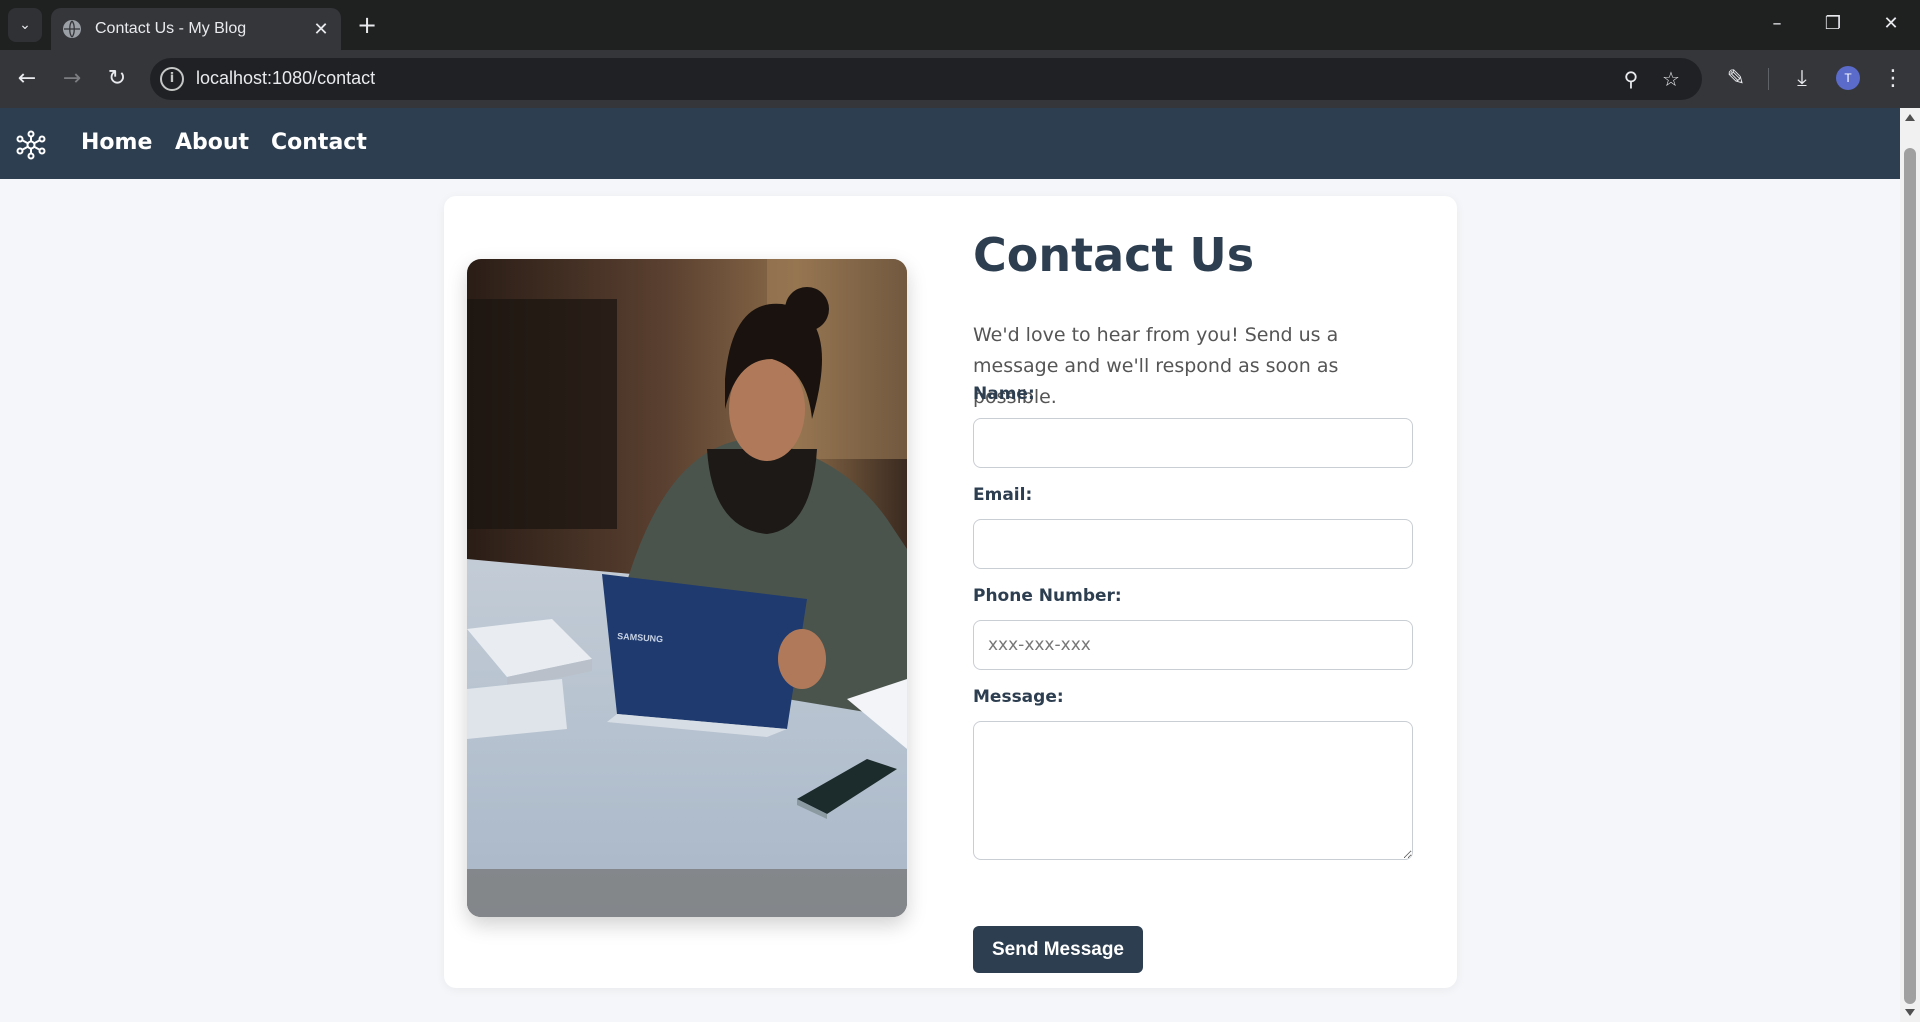  What do you see at coordinates (25, 25) in the screenshot?
I see `tab-search-icon: ⌄` at bounding box center [25, 25].